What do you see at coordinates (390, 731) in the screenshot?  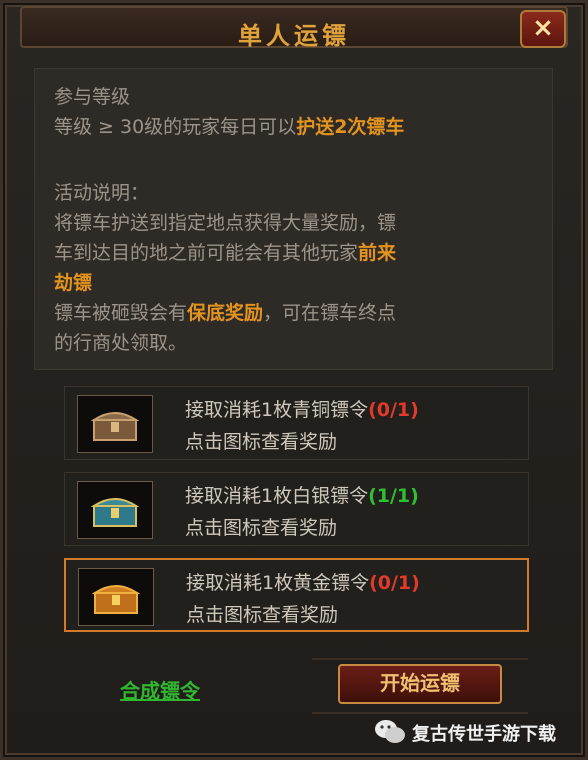 I see `wechat-icon` at bounding box center [390, 731].